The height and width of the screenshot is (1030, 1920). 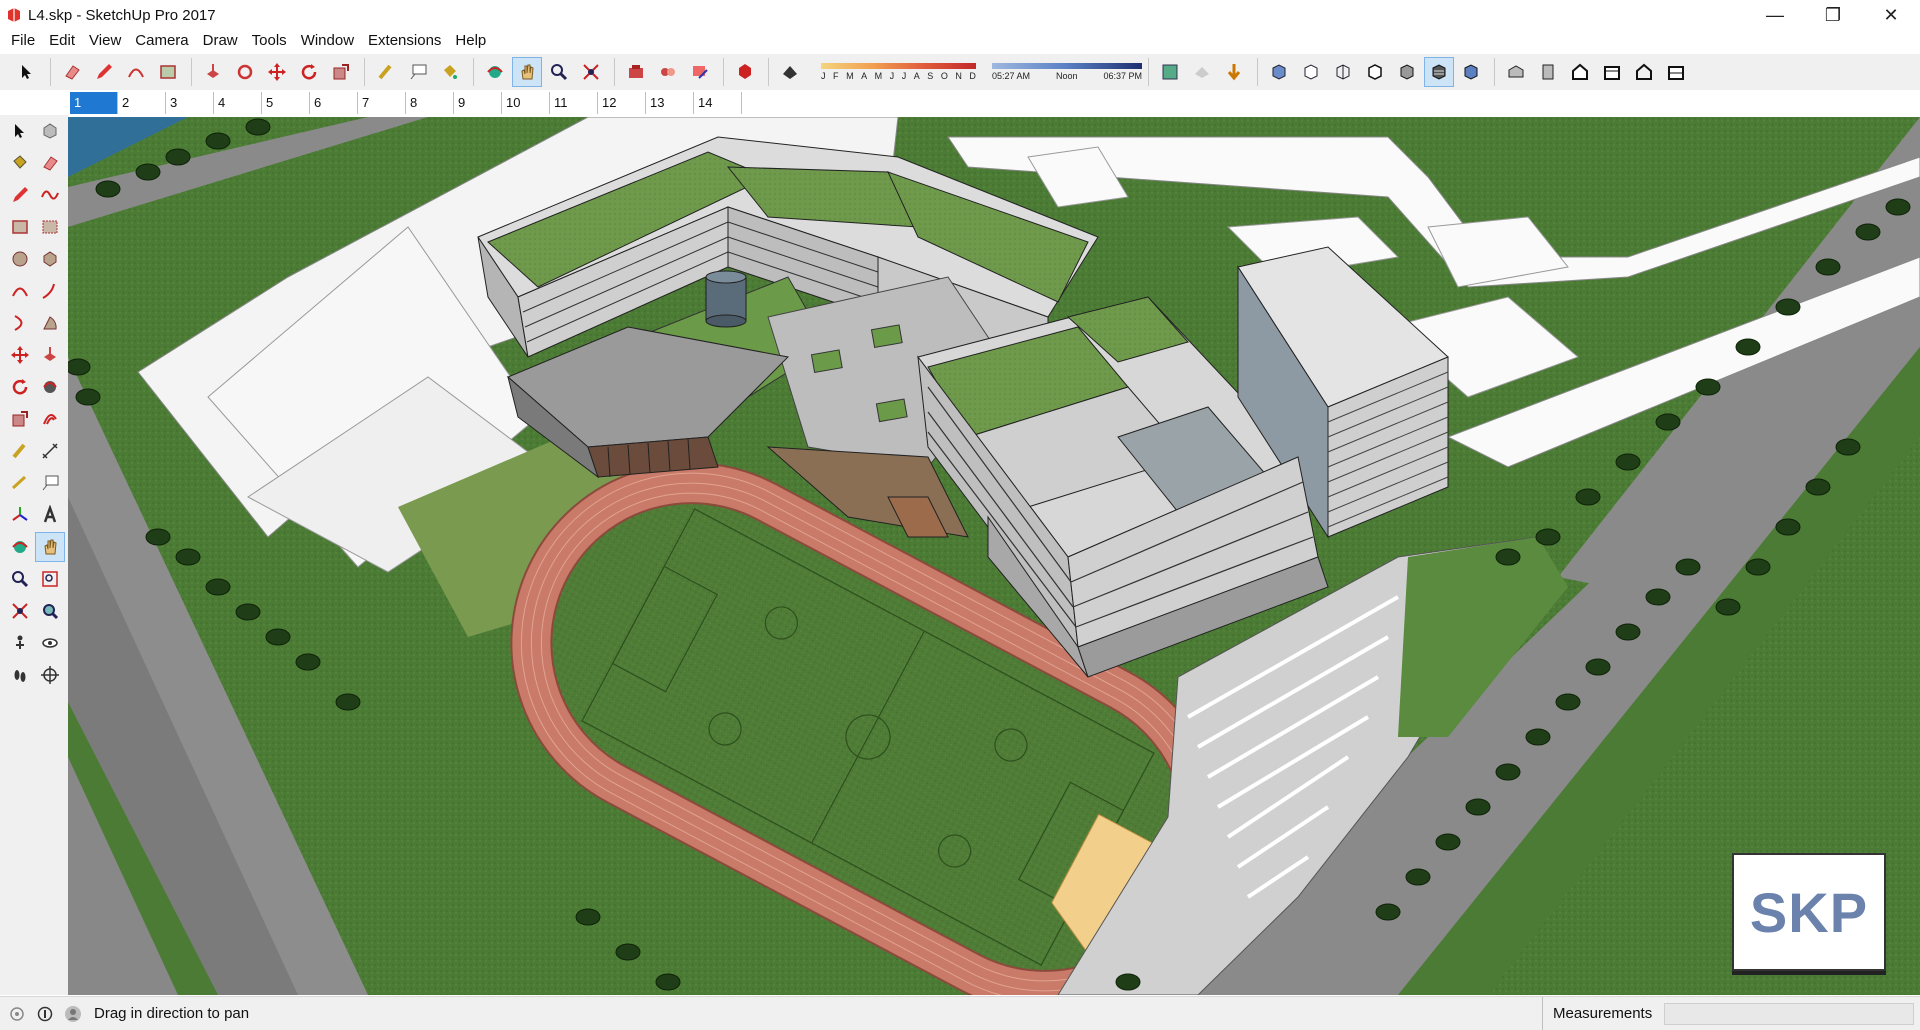 What do you see at coordinates (50, 547) in the screenshot?
I see `pan-icon` at bounding box center [50, 547].